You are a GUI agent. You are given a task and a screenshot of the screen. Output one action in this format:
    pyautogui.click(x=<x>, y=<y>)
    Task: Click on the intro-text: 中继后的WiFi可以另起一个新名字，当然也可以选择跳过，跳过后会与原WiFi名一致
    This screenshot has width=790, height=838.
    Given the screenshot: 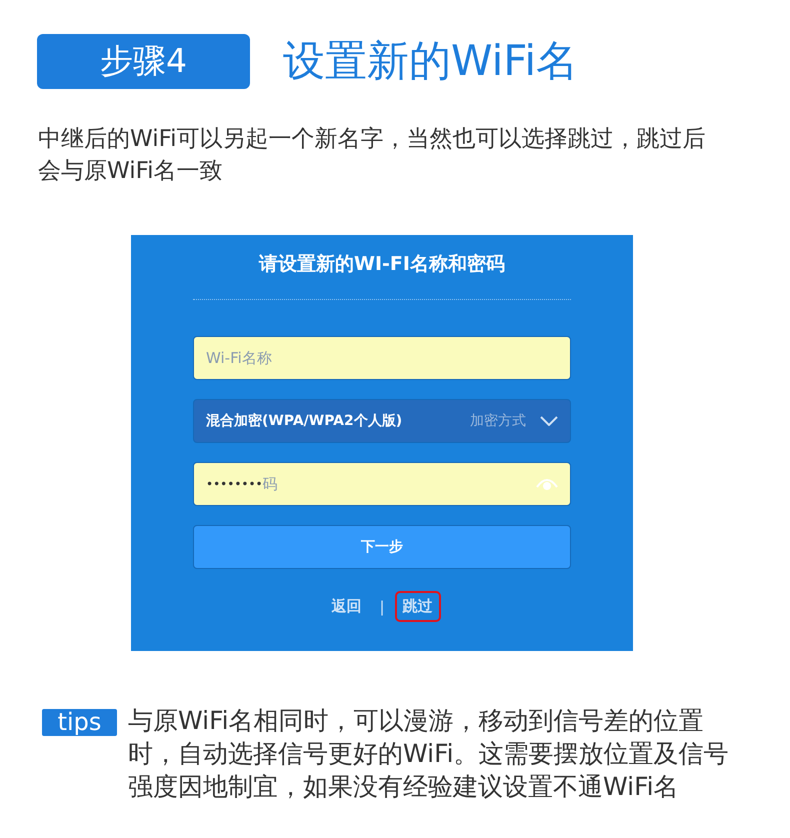 What is the action you would take?
    pyautogui.click(x=372, y=155)
    